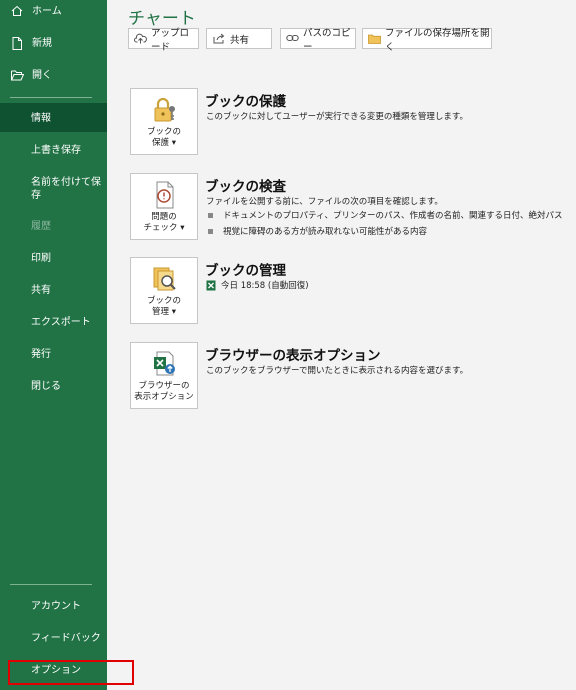 This screenshot has height=690, width=576. What do you see at coordinates (17, 43) in the screenshot?
I see `new-document-icon` at bounding box center [17, 43].